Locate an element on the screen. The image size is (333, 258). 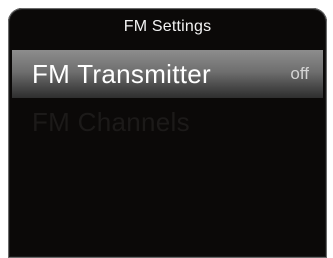
header-bar: FM Settings is located at coordinates (167, 27).